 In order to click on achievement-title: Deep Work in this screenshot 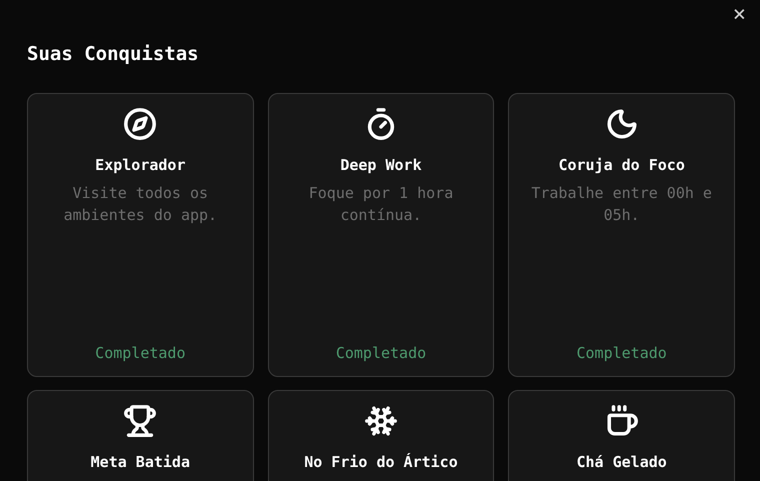, I will do `click(381, 165)`.